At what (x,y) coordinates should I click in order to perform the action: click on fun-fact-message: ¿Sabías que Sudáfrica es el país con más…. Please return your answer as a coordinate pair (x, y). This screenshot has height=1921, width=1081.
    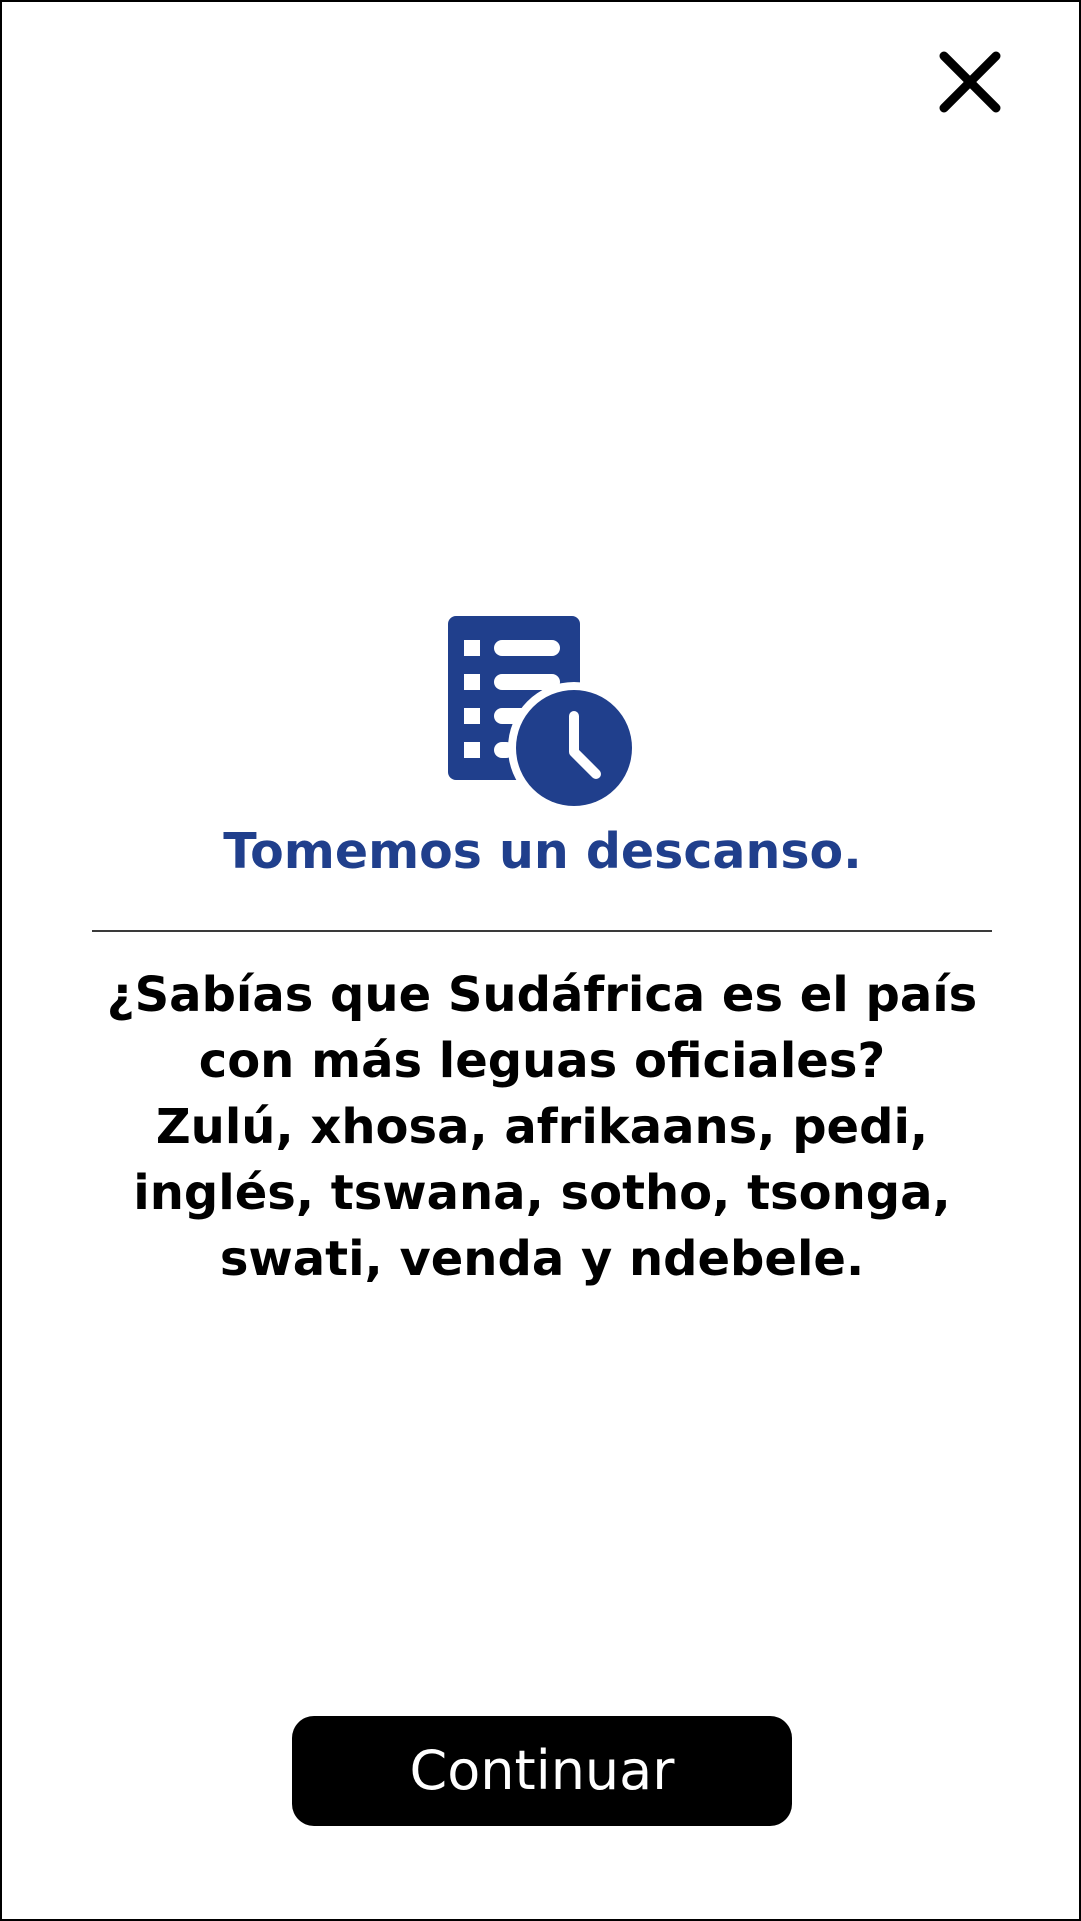
    Looking at the image, I should click on (542, 1127).